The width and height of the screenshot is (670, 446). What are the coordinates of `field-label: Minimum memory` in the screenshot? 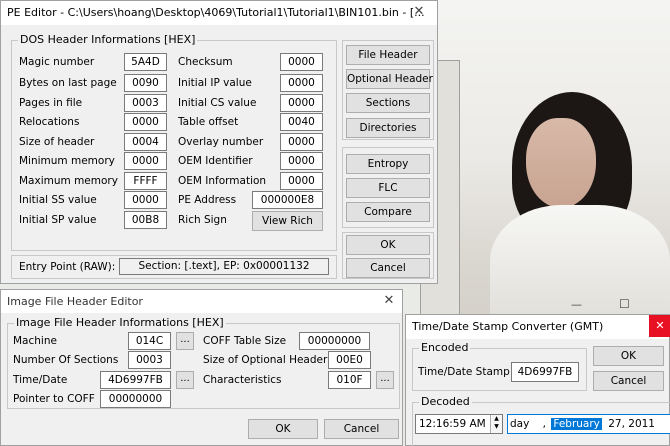 It's located at (67, 161).